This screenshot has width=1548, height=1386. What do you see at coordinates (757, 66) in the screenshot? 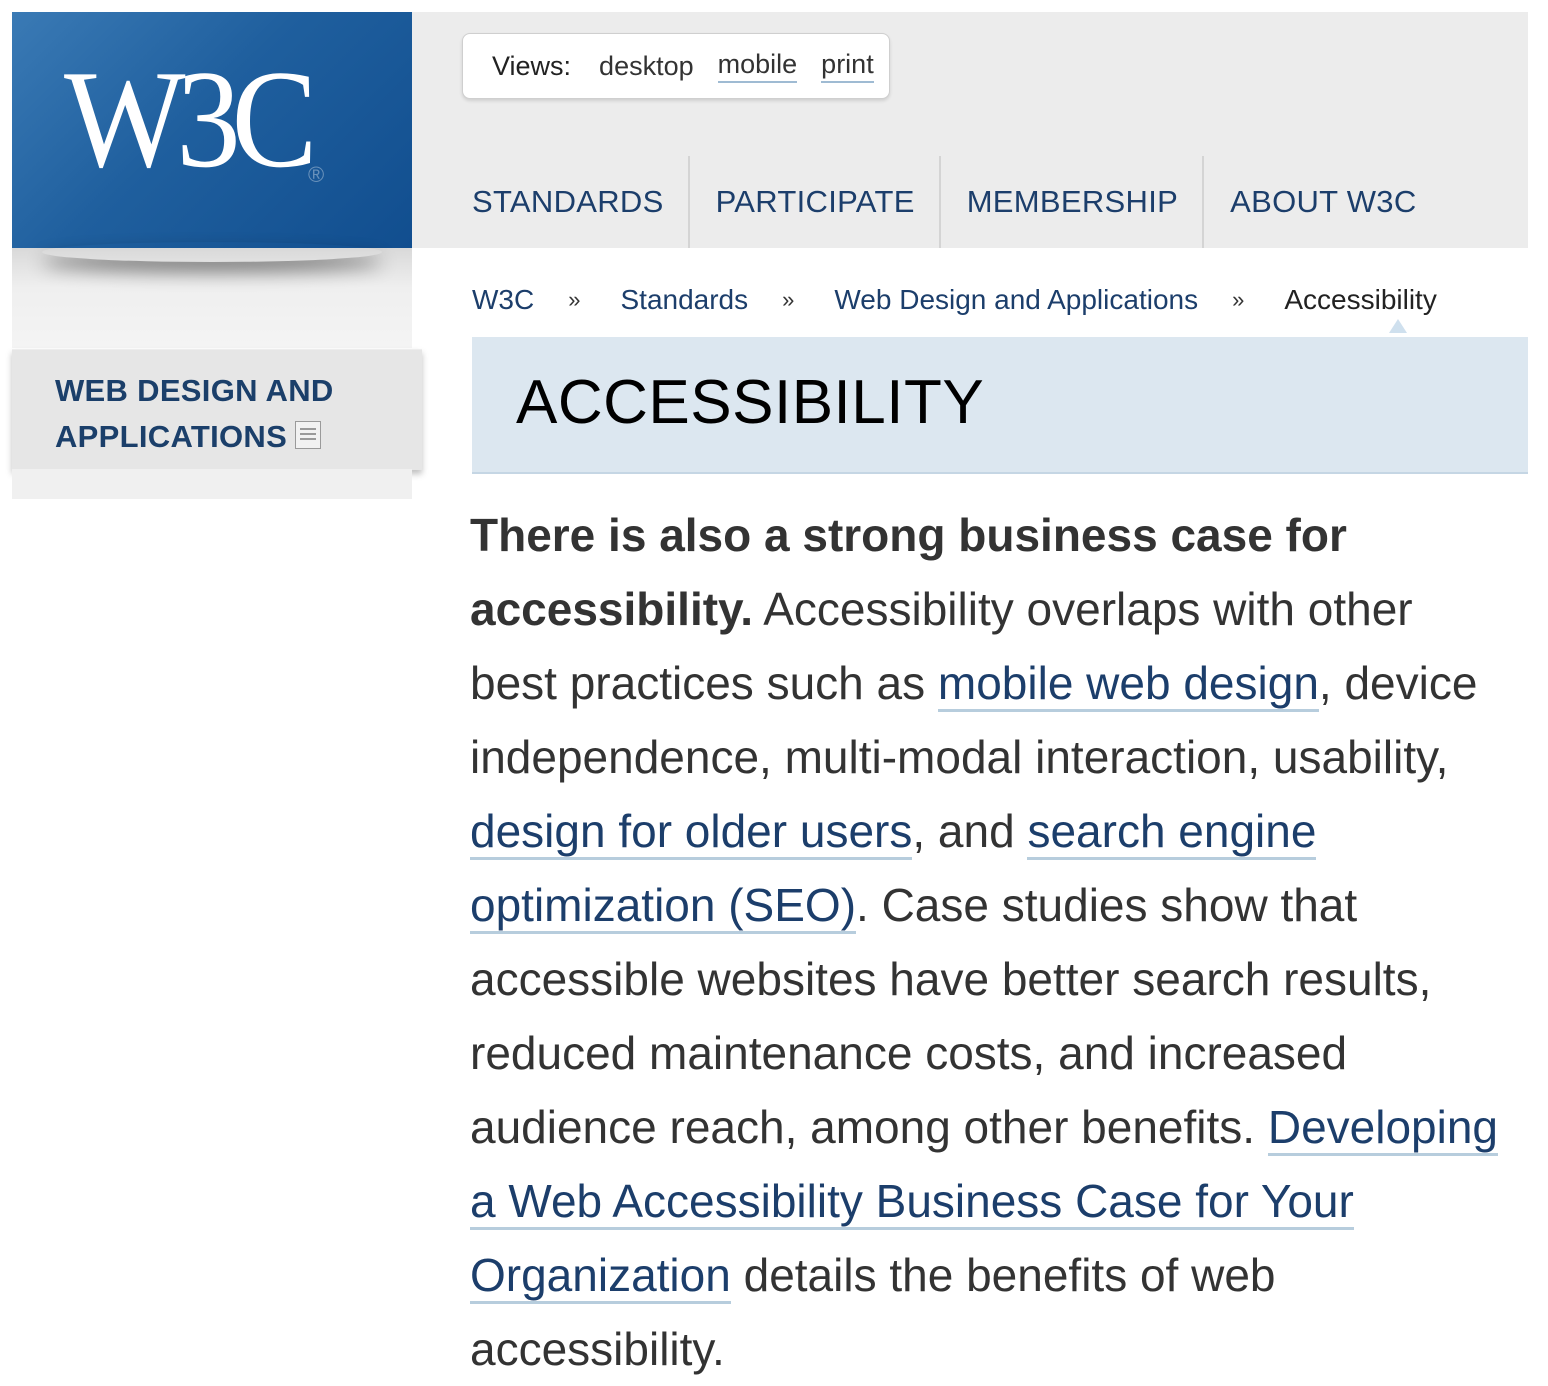
I see `view-mobile-link: mobile` at bounding box center [757, 66].